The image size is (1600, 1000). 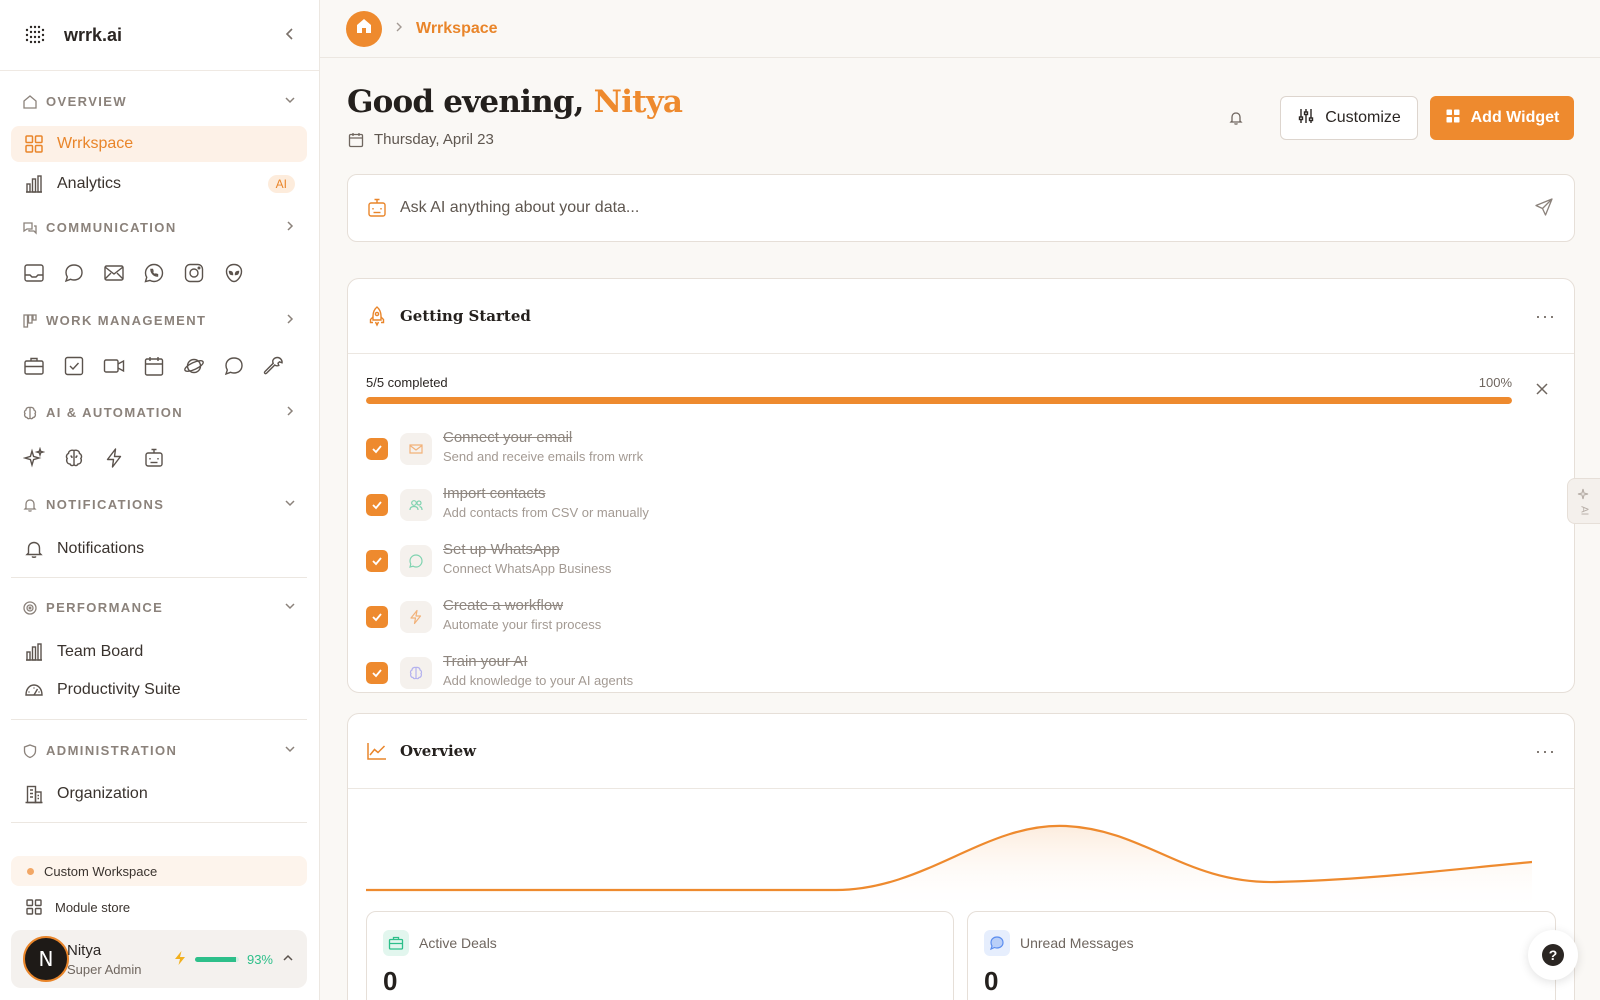 What do you see at coordinates (377, 751) in the screenshot?
I see `line-chart-icon` at bounding box center [377, 751].